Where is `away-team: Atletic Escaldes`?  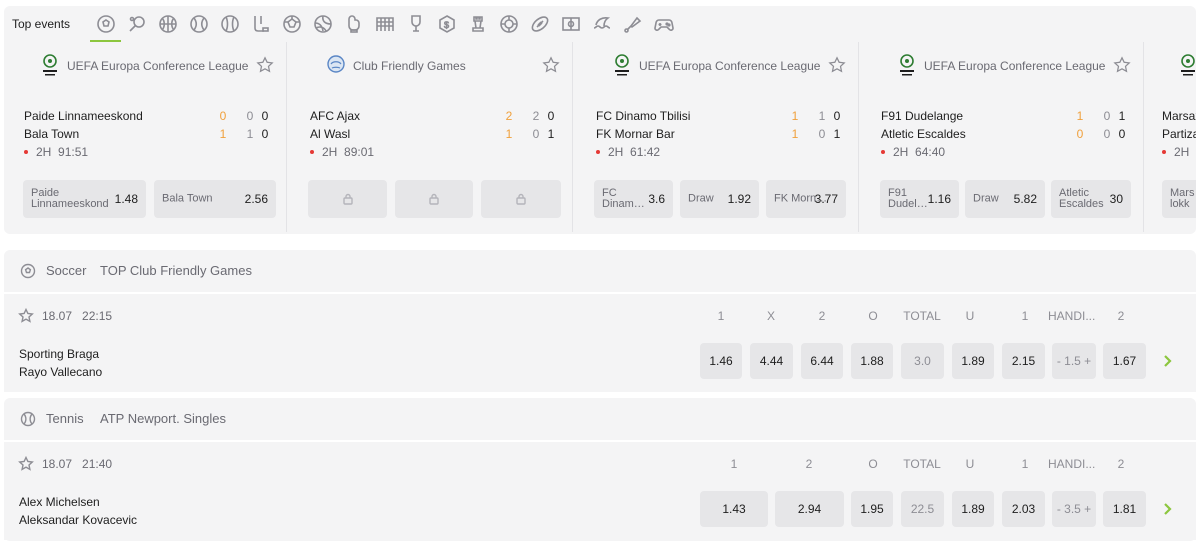 away-team: Atletic Escaldes is located at coordinates (923, 134).